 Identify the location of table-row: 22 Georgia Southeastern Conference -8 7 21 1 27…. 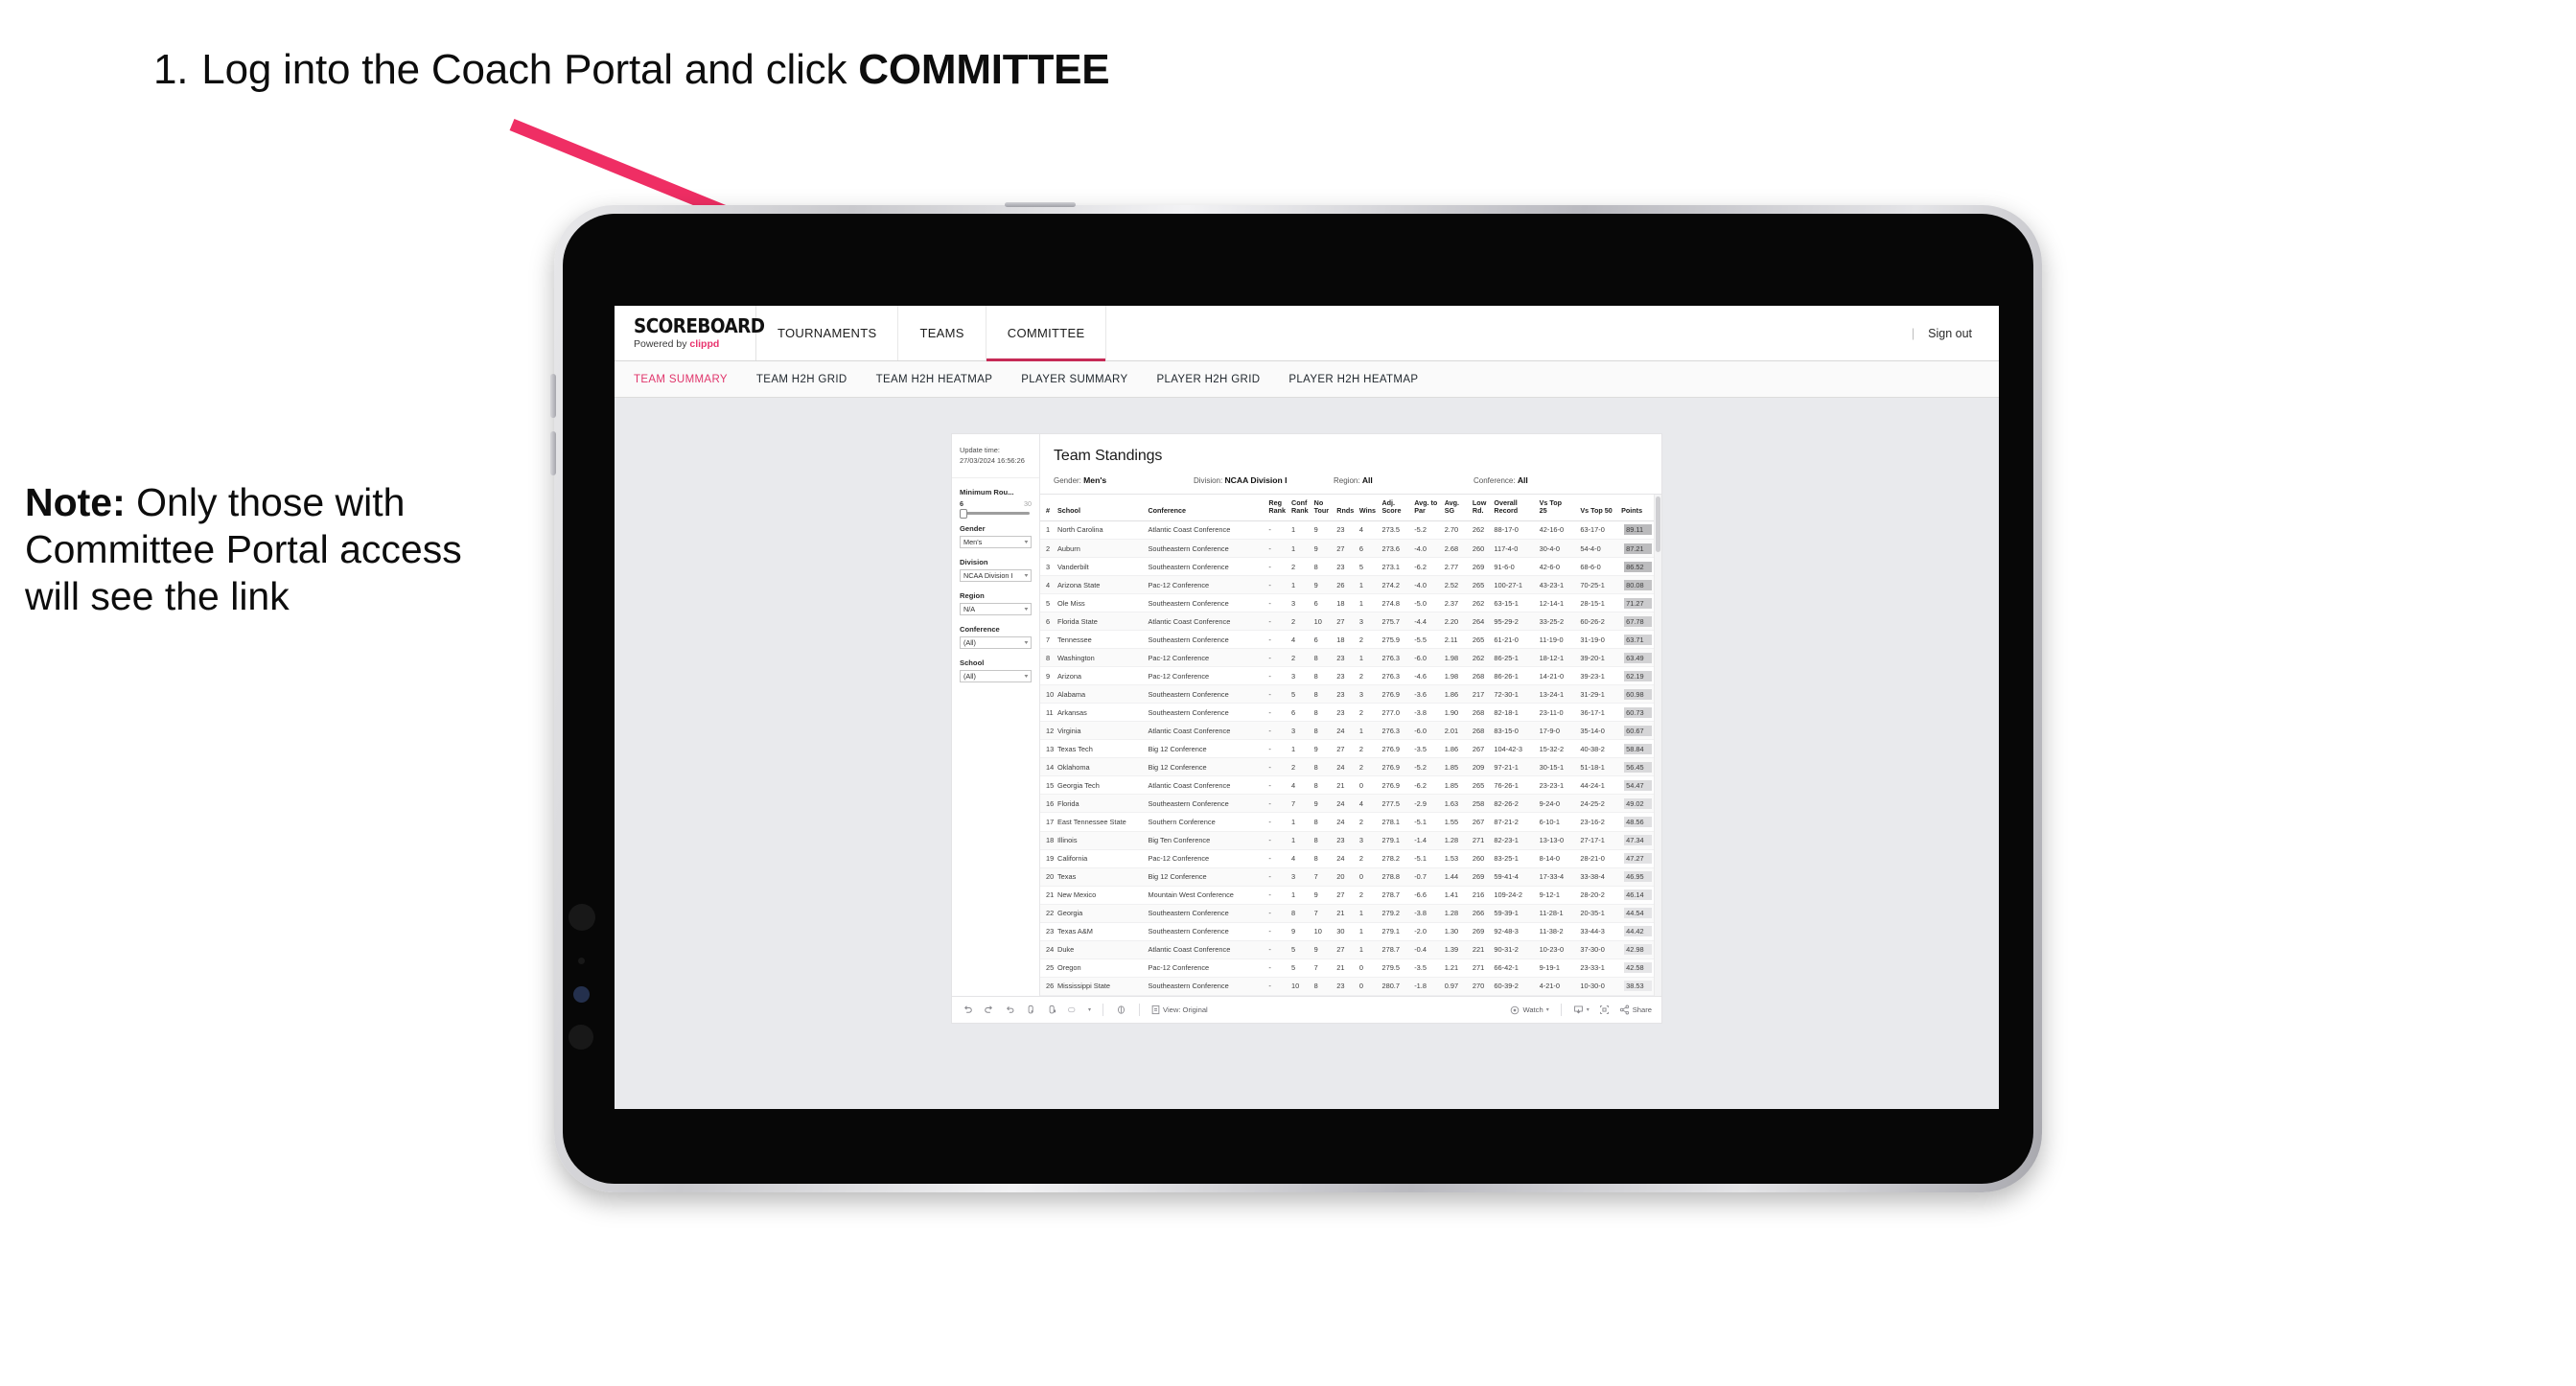
(1347, 914).